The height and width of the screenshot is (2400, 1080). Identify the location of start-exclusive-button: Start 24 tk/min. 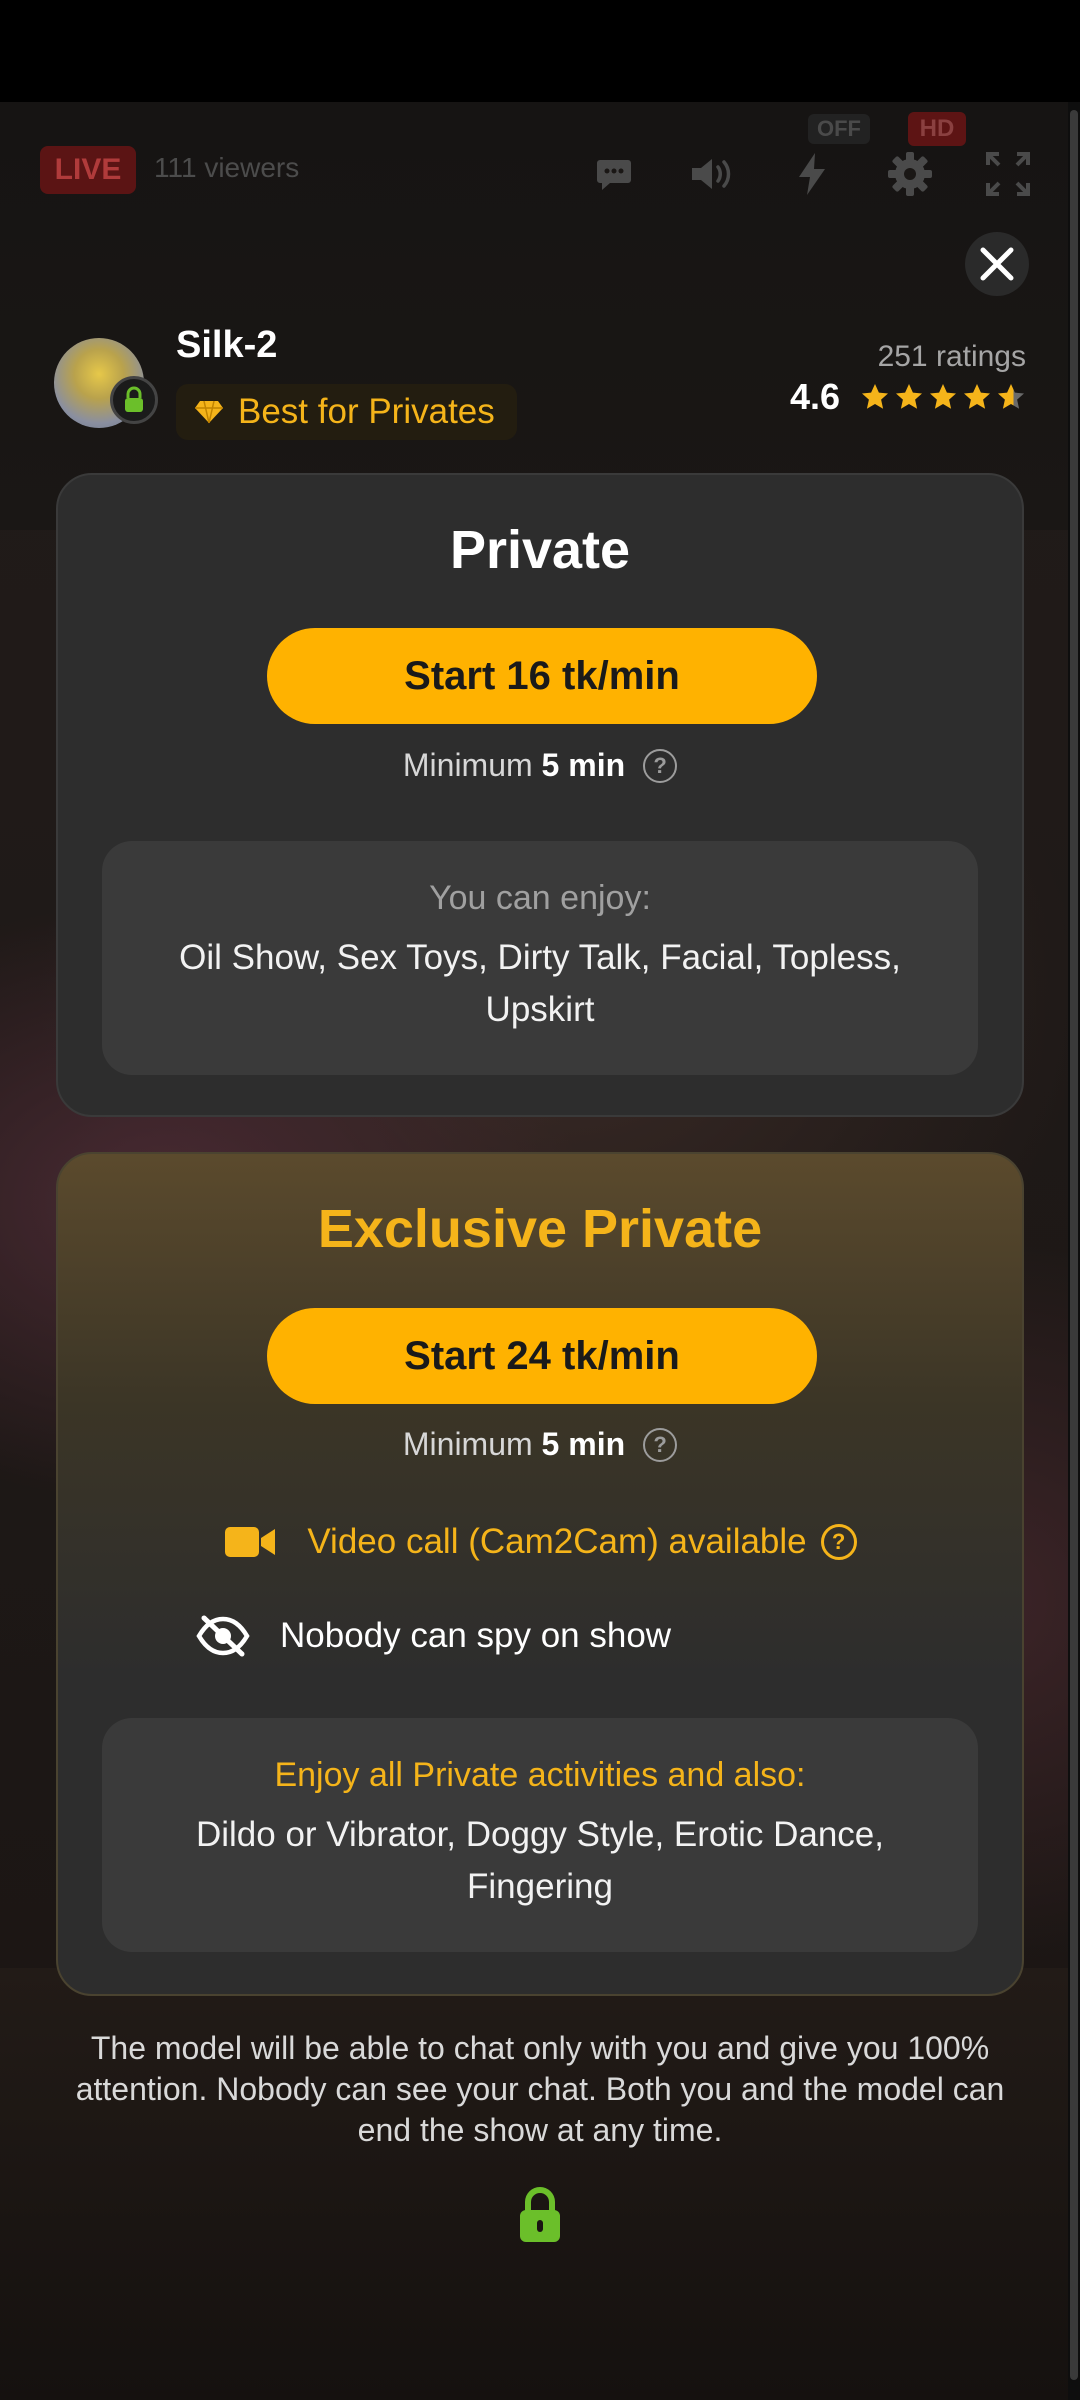
(542, 1356).